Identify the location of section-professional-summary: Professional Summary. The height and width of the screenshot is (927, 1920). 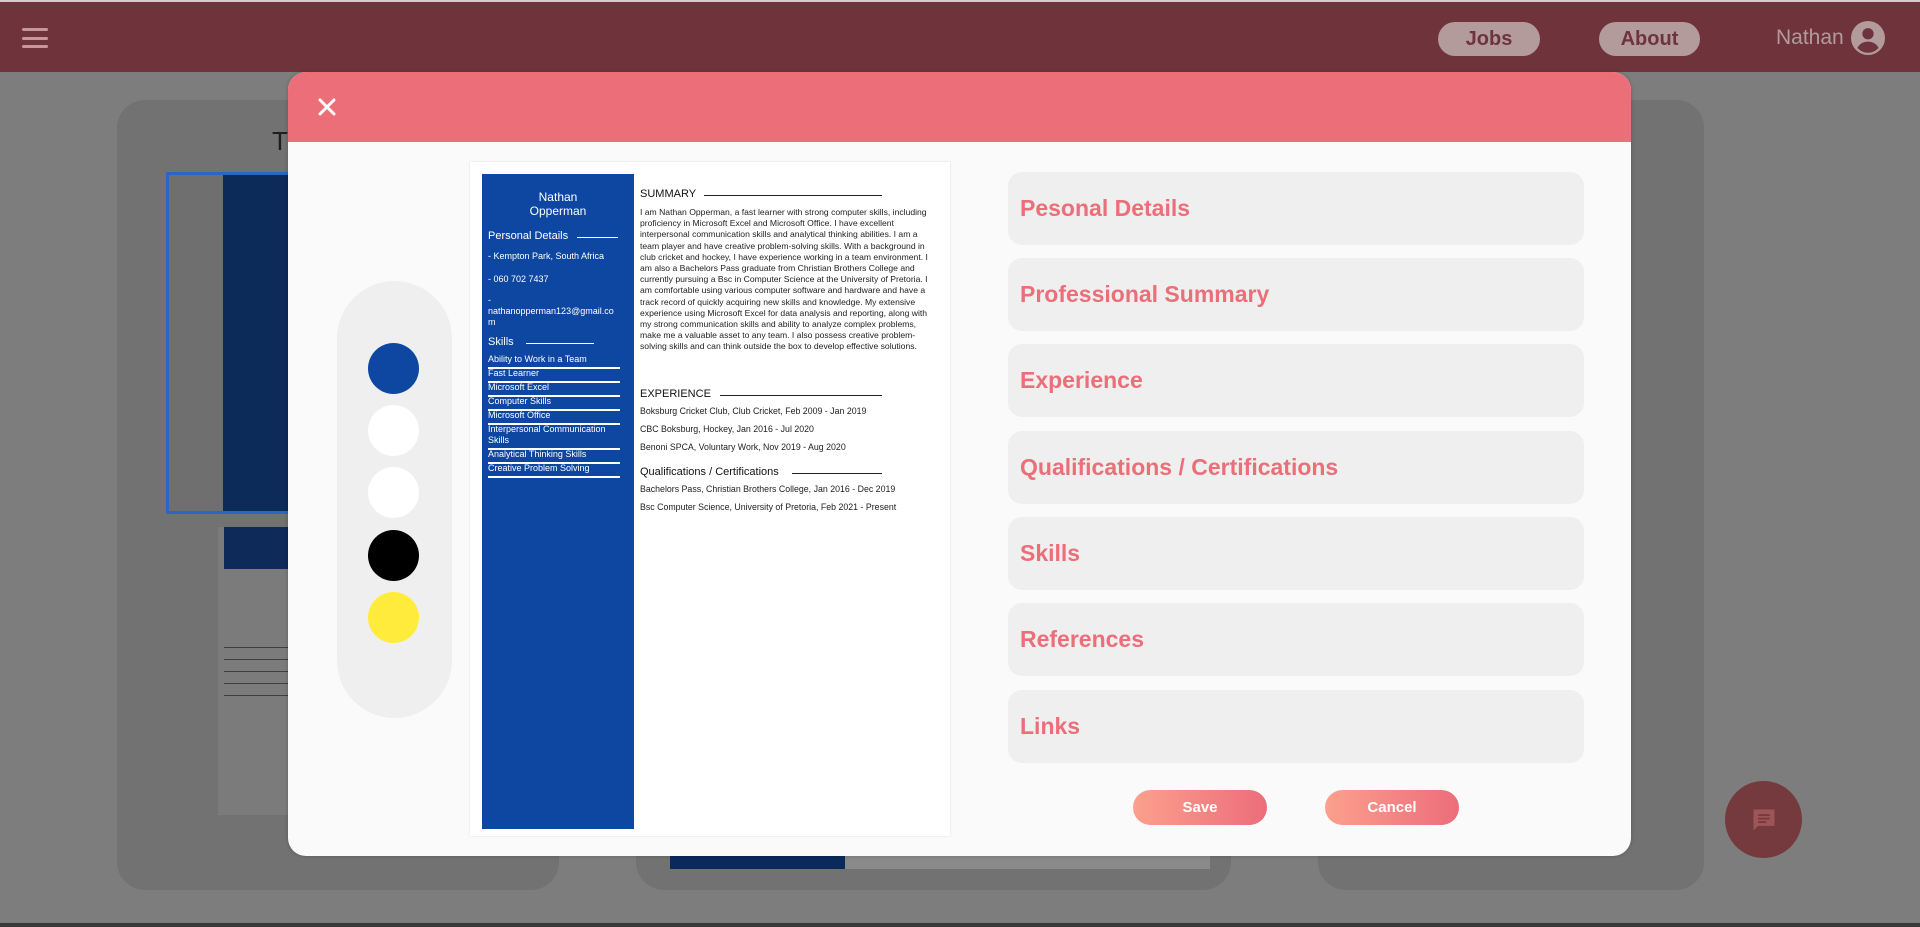
(1296, 294).